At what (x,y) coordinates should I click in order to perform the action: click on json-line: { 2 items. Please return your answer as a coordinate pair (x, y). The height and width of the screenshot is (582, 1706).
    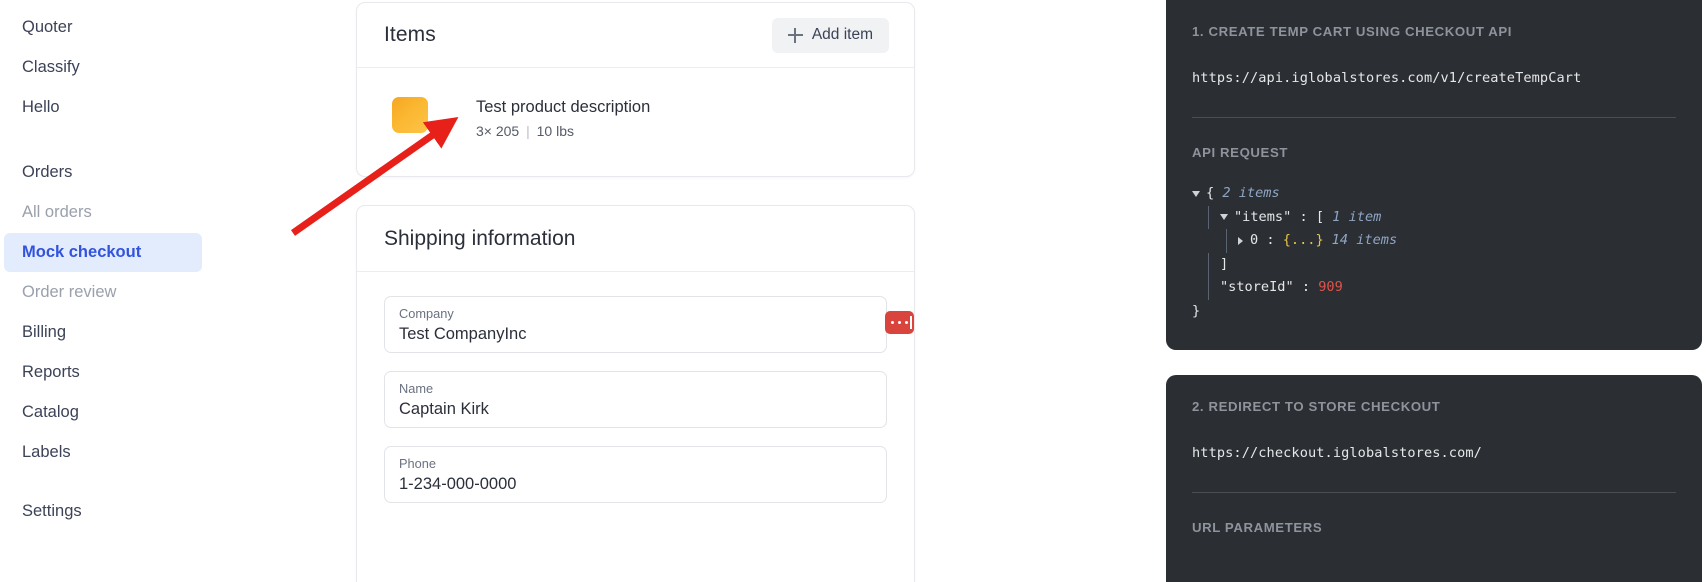
    Looking at the image, I should click on (1434, 194).